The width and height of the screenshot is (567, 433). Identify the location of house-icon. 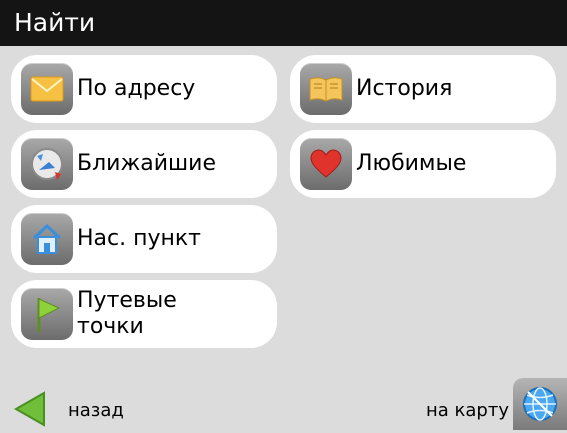
(47, 239).